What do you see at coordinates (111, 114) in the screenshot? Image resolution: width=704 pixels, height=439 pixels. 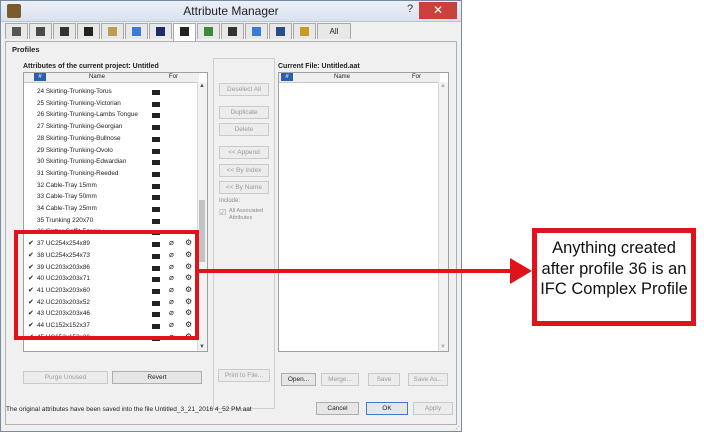 I see `table-row: 26 Skirting-Trunking-Lambs Tongue` at bounding box center [111, 114].